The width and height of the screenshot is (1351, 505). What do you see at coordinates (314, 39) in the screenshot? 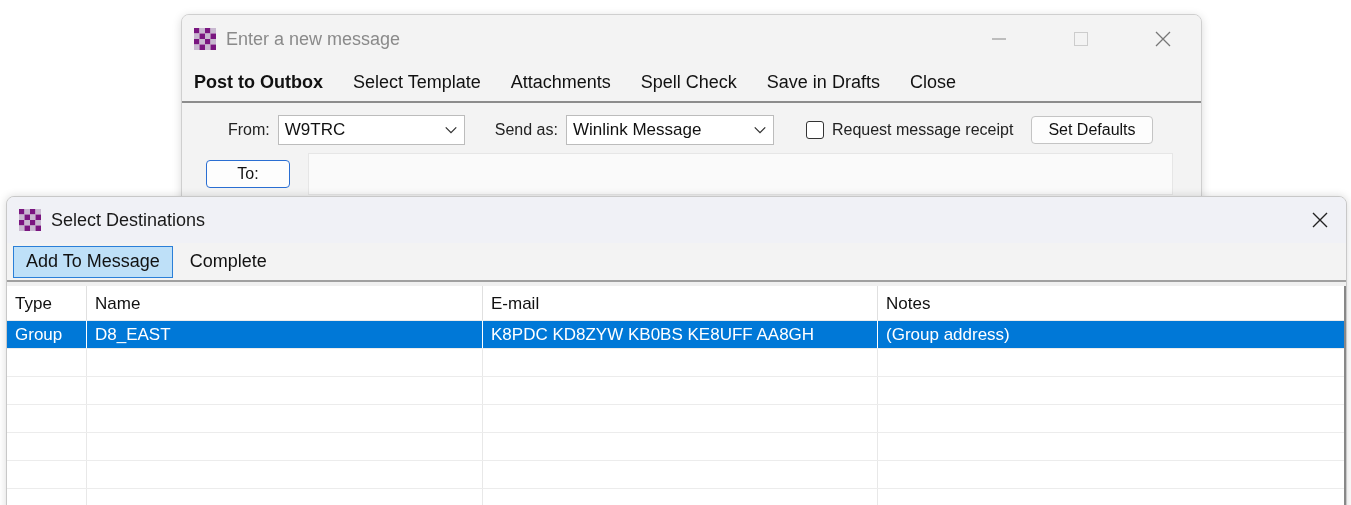
I see `window-title: Enter a new message` at bounding box center [314, 39].